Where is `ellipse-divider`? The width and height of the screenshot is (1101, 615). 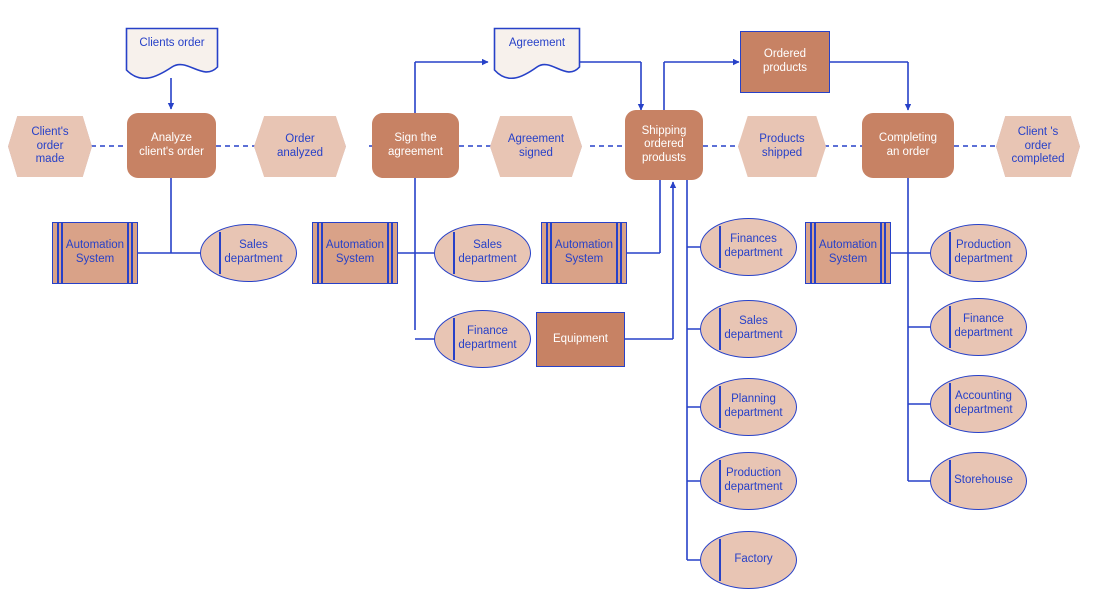
ellipse-divider is located at coordinates (720, 560).